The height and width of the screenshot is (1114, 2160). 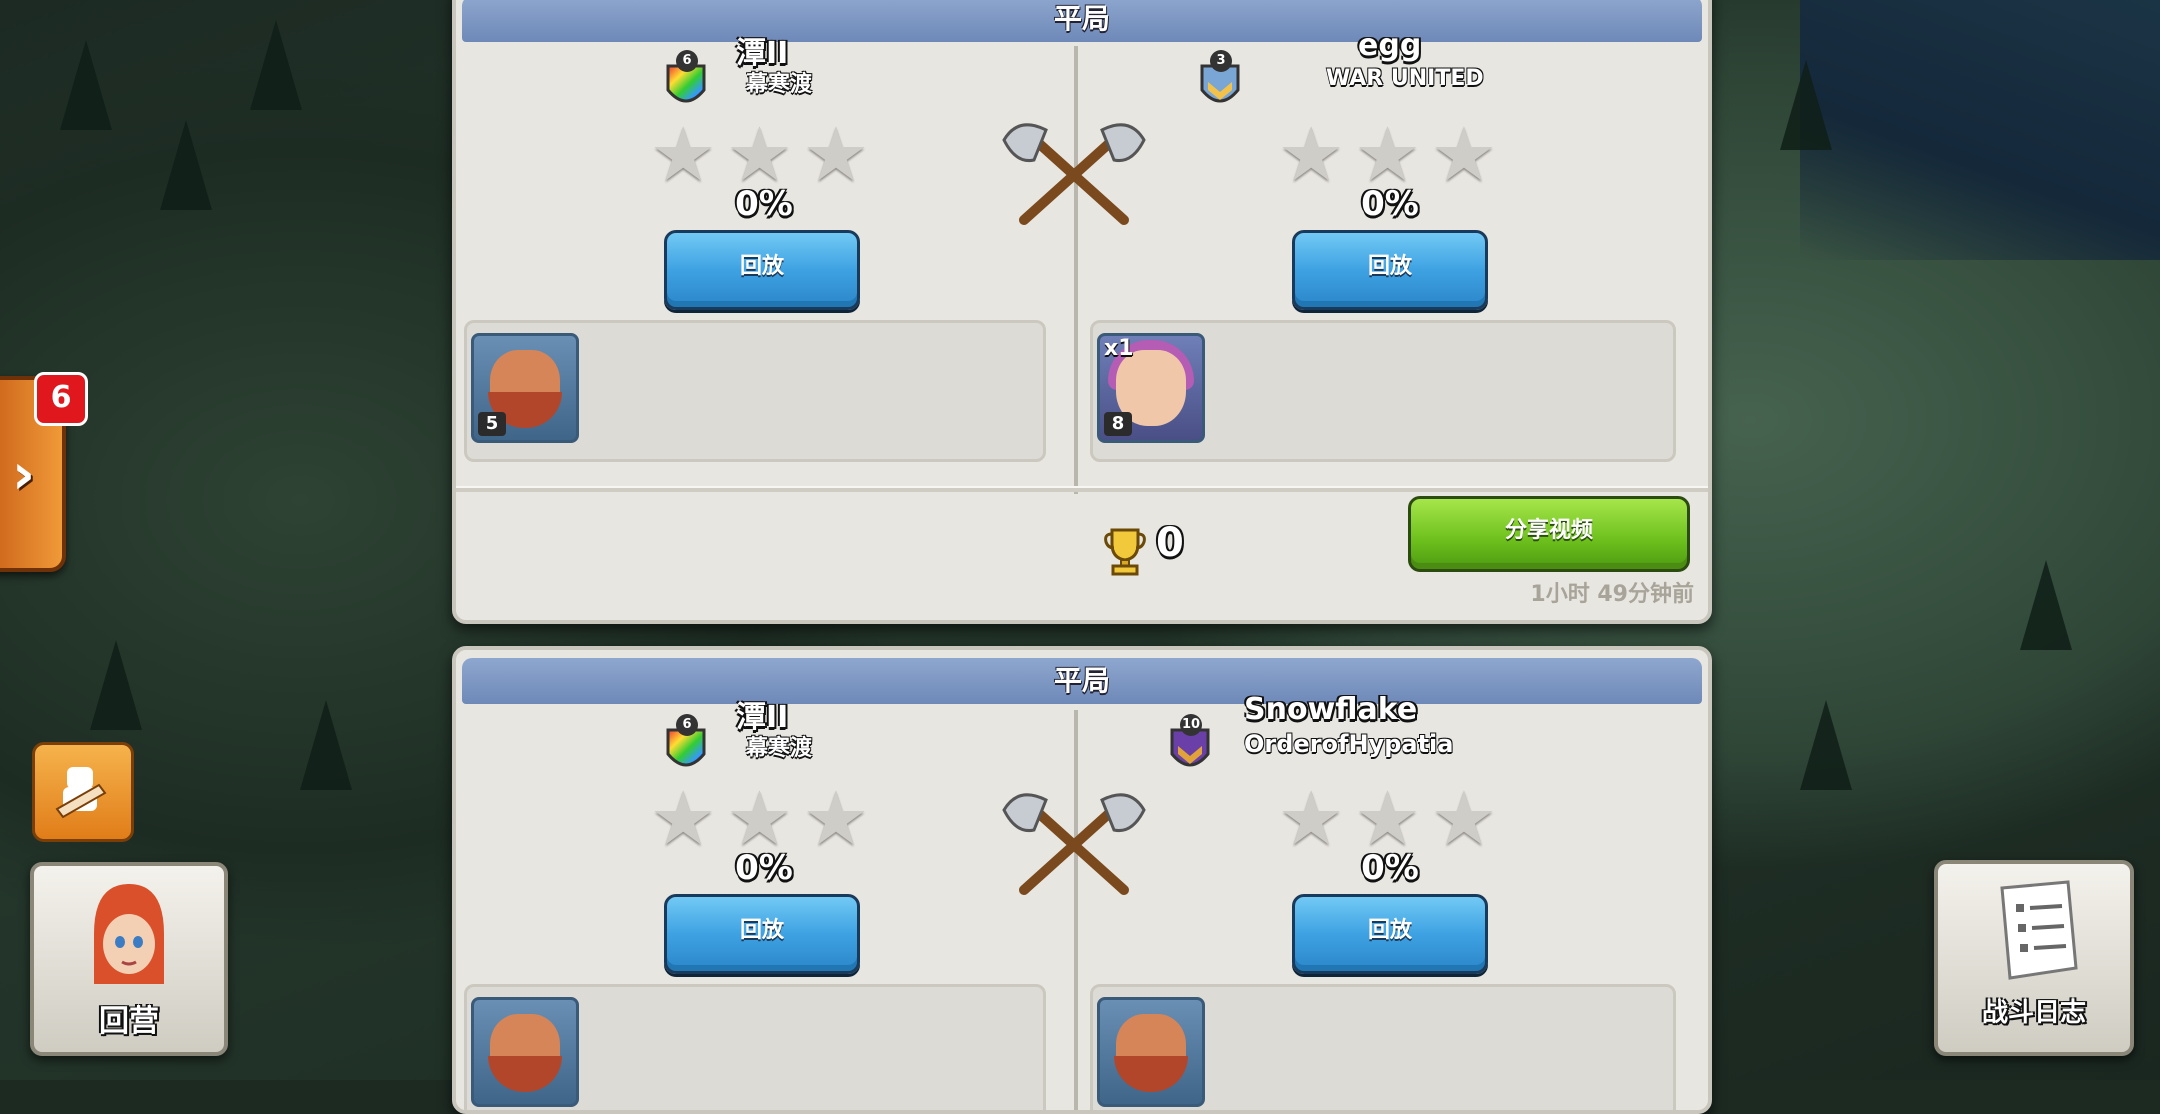 What do you see at coordinates (1221, 61) in the screenshot?
I see `clan-level-badge: 3` at bounding box center [1221, 61].